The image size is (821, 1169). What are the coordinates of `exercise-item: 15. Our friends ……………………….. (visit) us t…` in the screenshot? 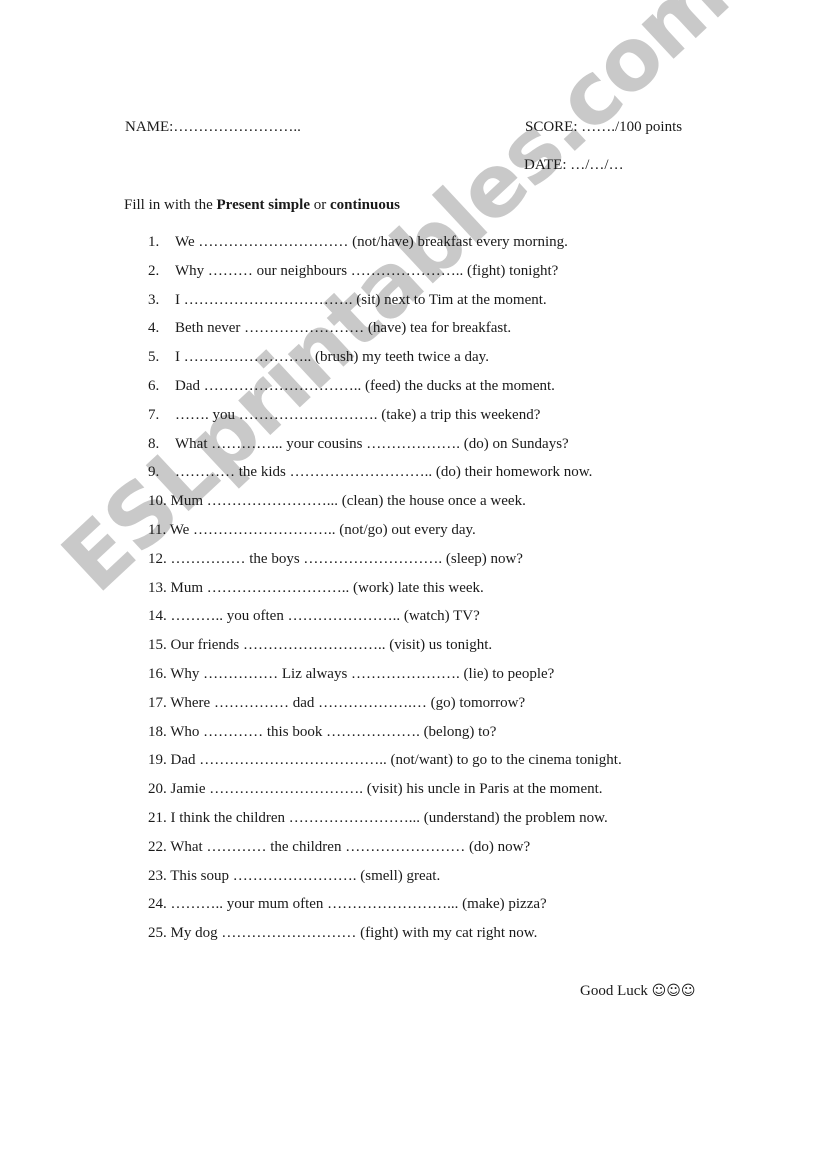 It's located at (385, 650).